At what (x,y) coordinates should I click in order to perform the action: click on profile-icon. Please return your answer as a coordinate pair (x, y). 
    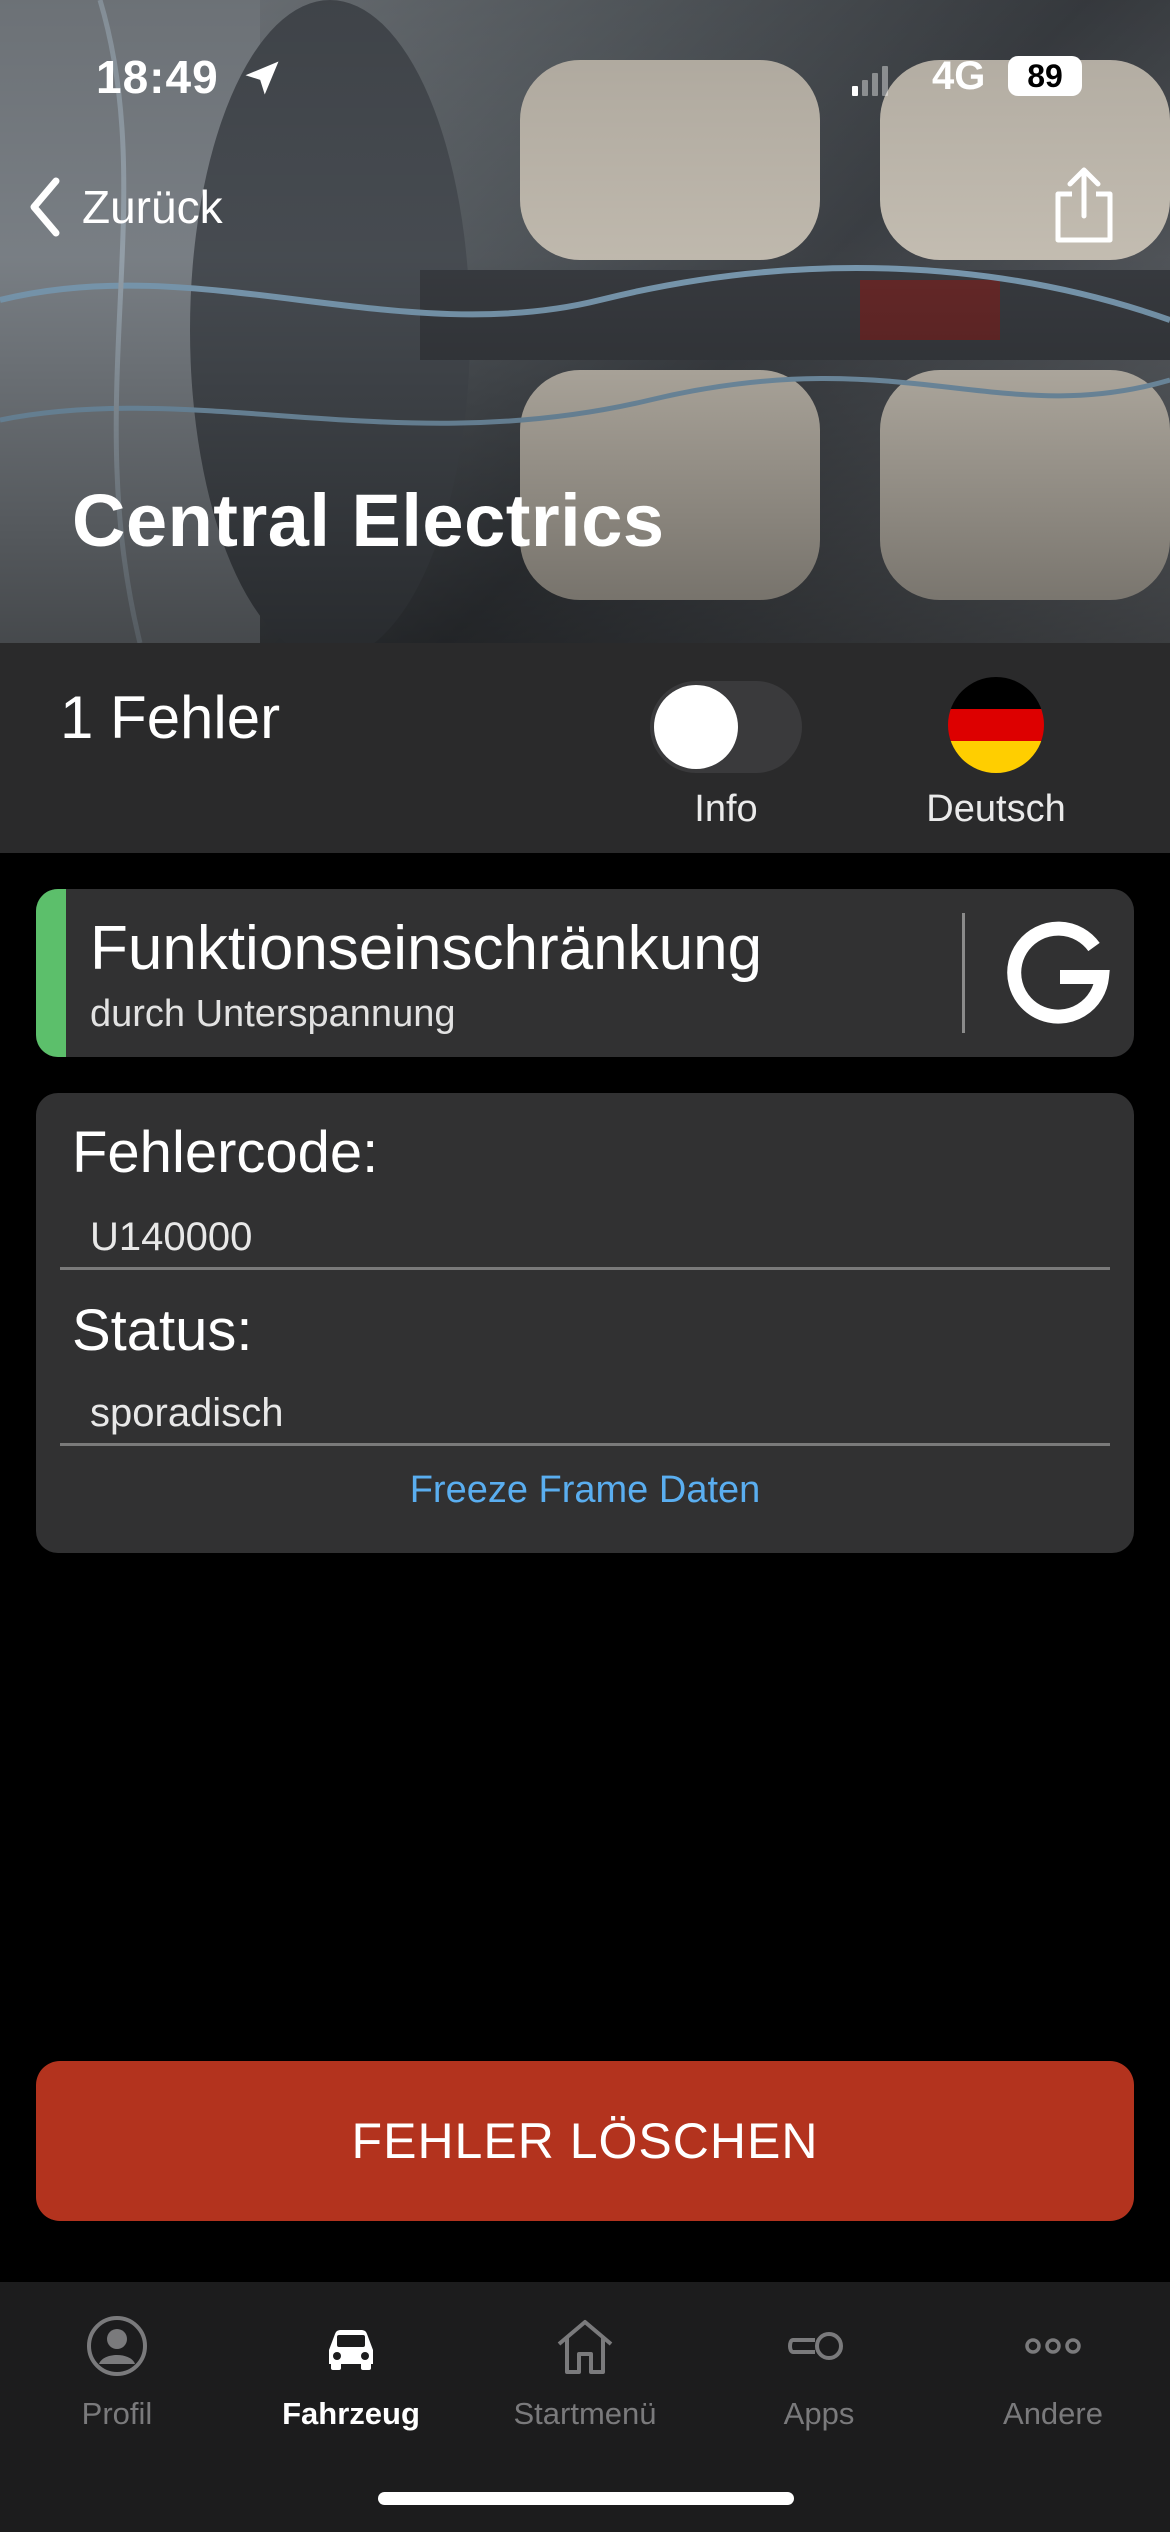
    Looking at the image, I should click on (117, 2346).